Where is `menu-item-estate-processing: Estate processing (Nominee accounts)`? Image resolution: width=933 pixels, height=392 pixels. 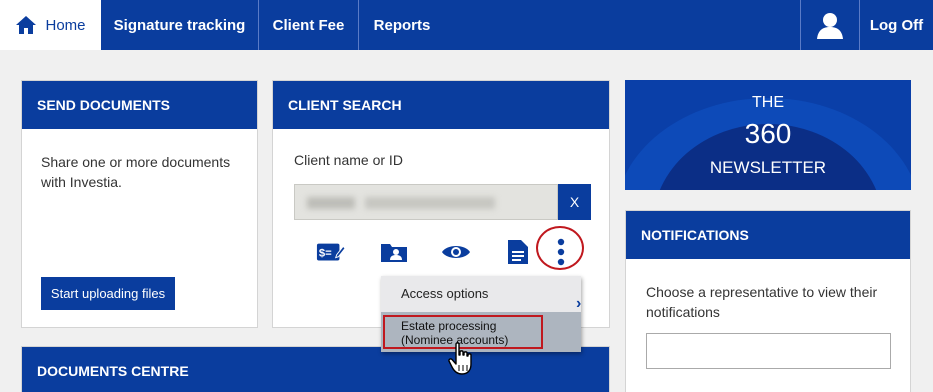
menu-item-estate-processing: Estate processing (Nominee accounts) is located at coordinates (481, 332).